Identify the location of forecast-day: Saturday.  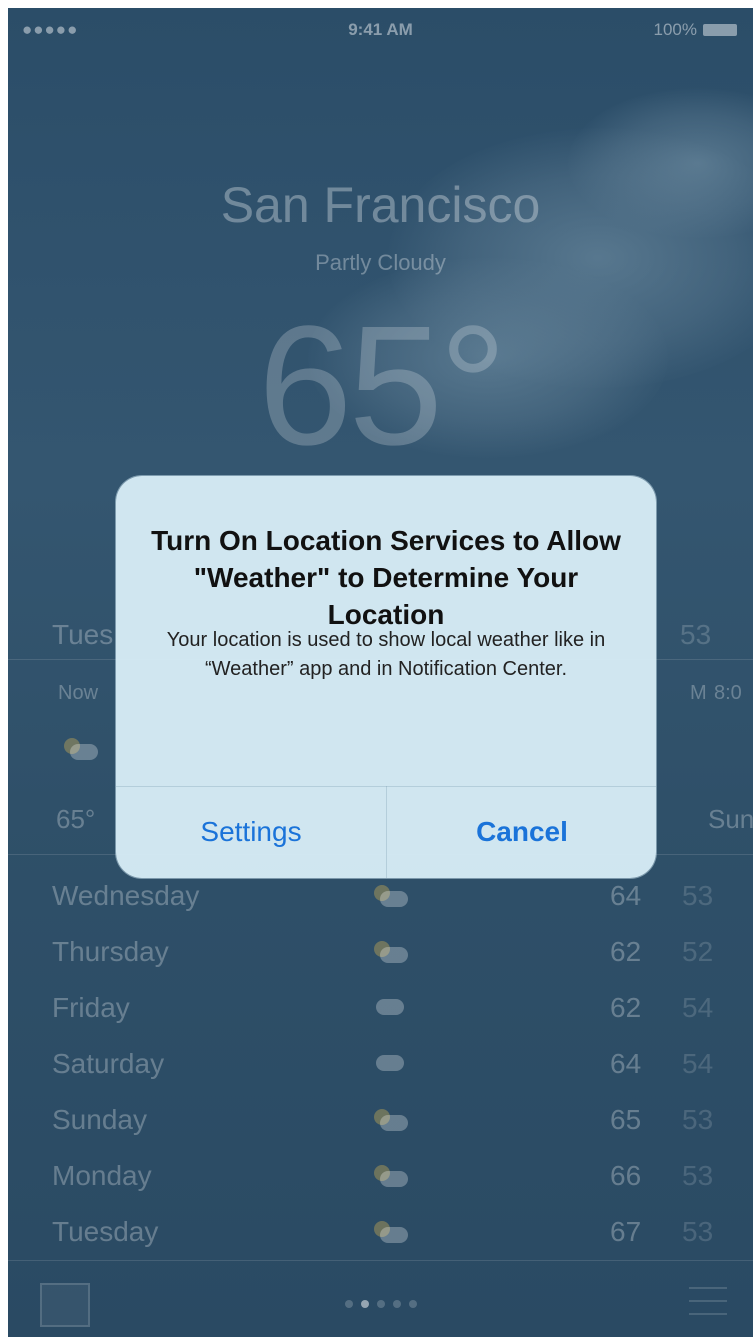
(108, 1063).